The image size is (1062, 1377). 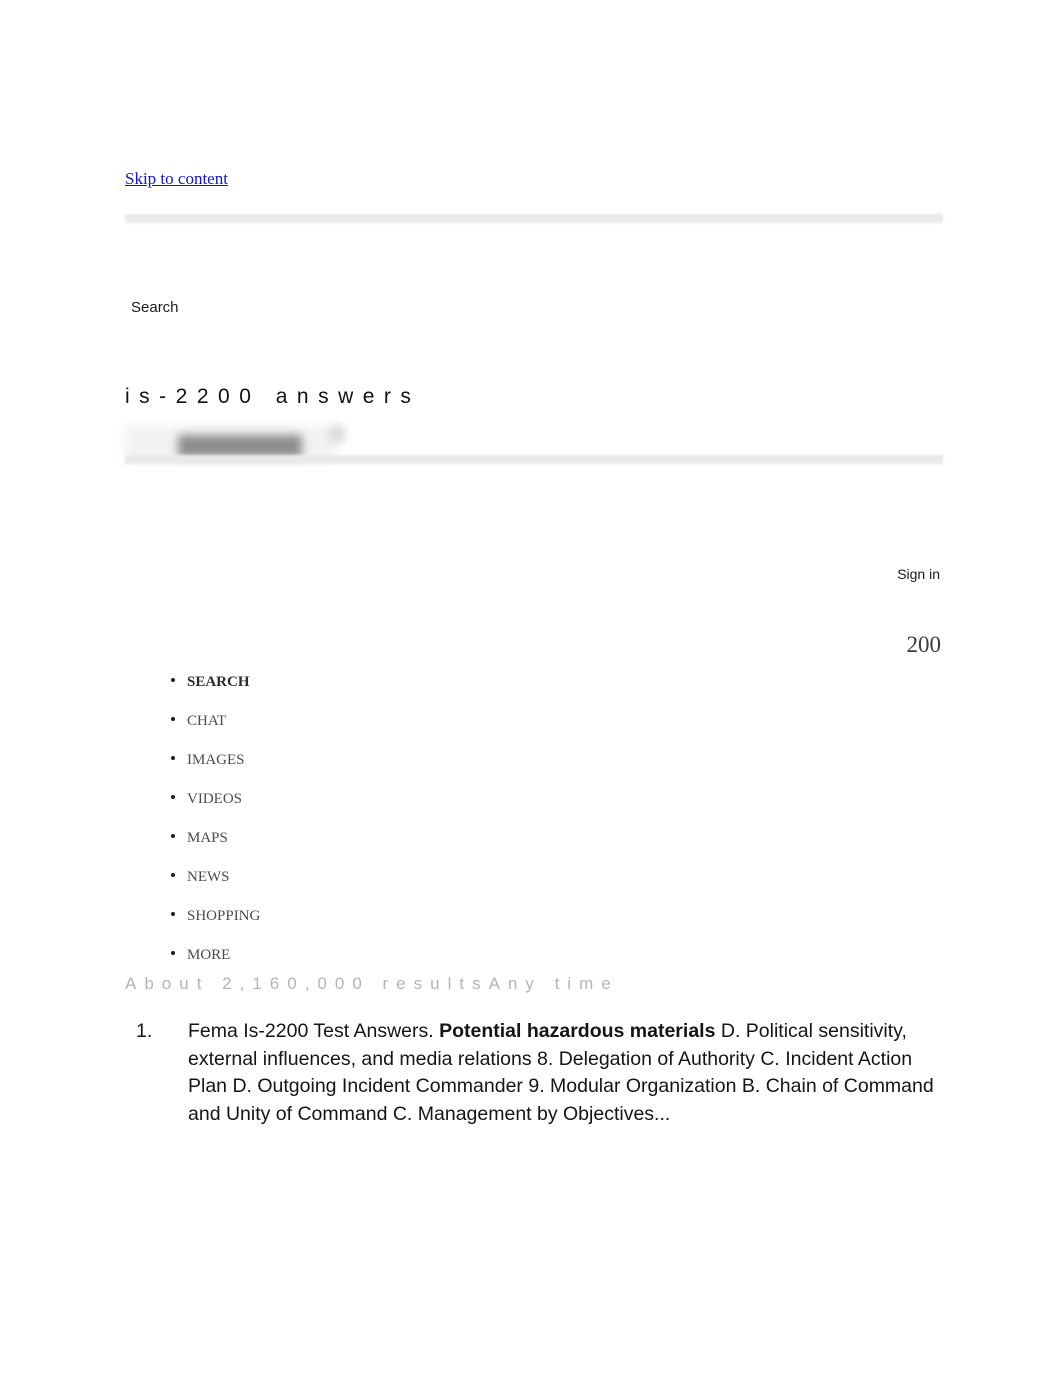 What do you see at coordinates (577, 1031) in the screenshot?
I see `snippet-highlight: Potential hazardous materials` at bounding box center [577, 1031].